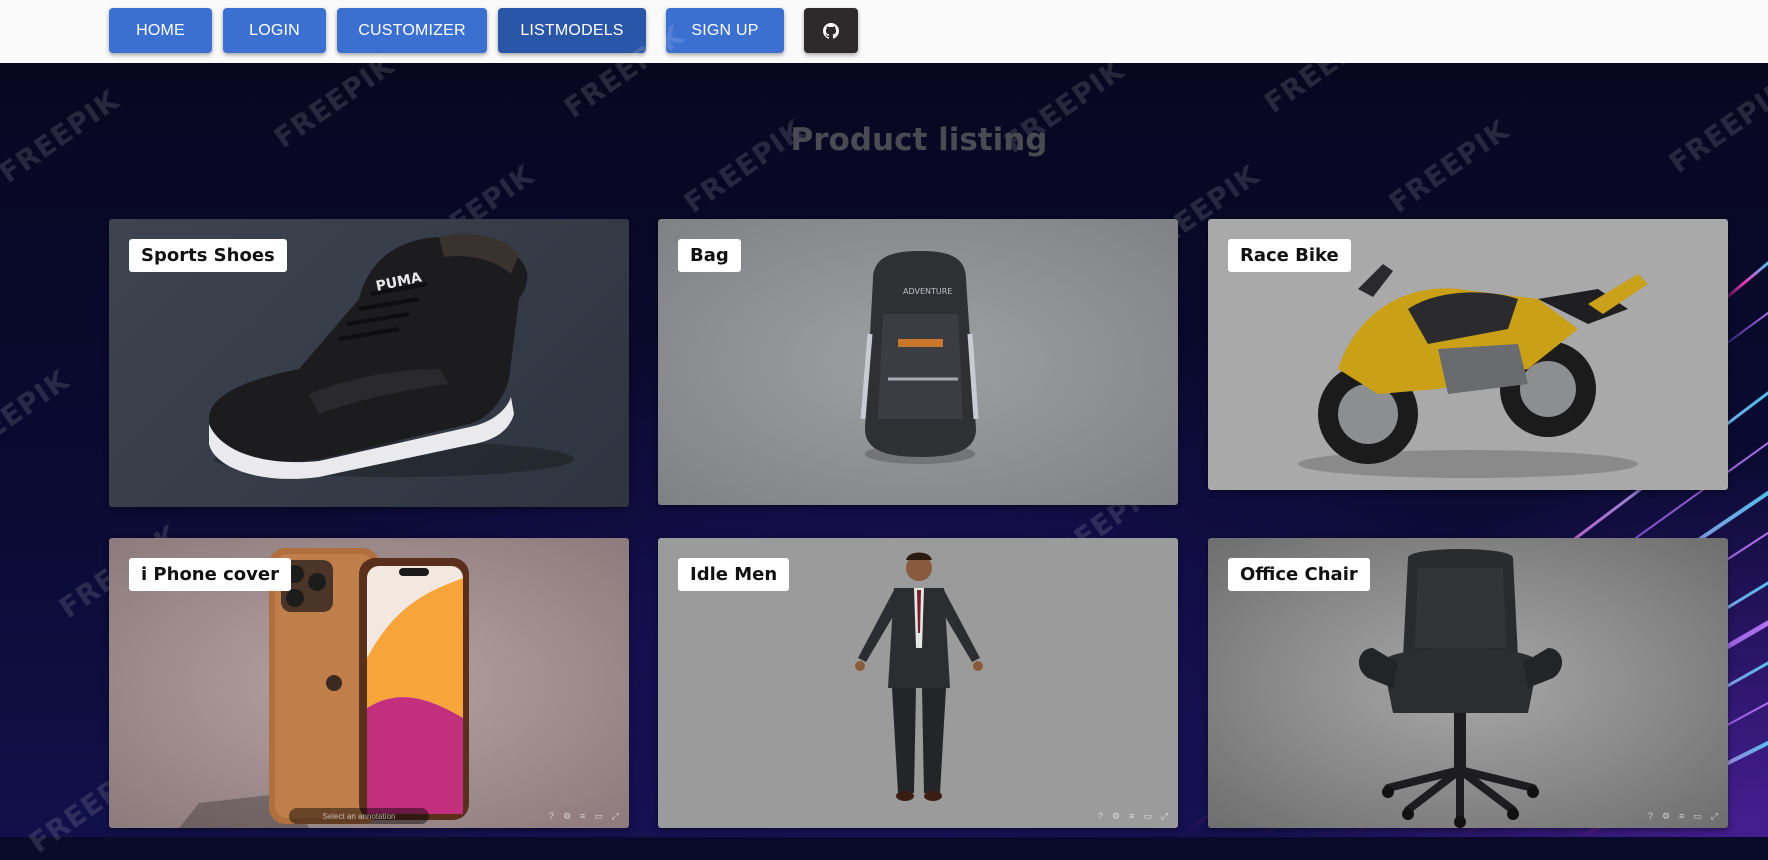  I want to click on github-icon, so click(831, 30).